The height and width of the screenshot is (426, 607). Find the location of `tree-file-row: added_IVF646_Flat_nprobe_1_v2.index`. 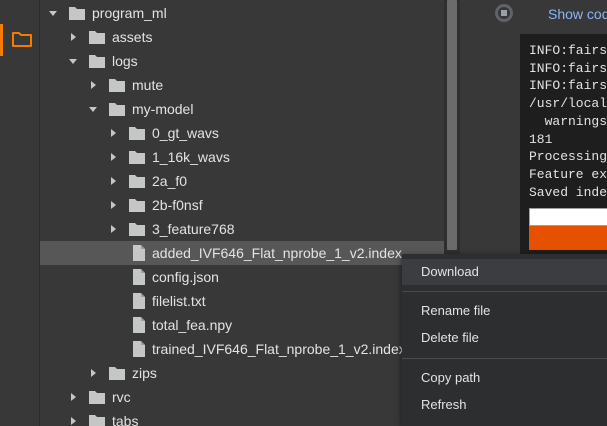

tree-file-row: added_IVF646_Flat_nprobe_1_v2.index is located at coordinates (242, 253).